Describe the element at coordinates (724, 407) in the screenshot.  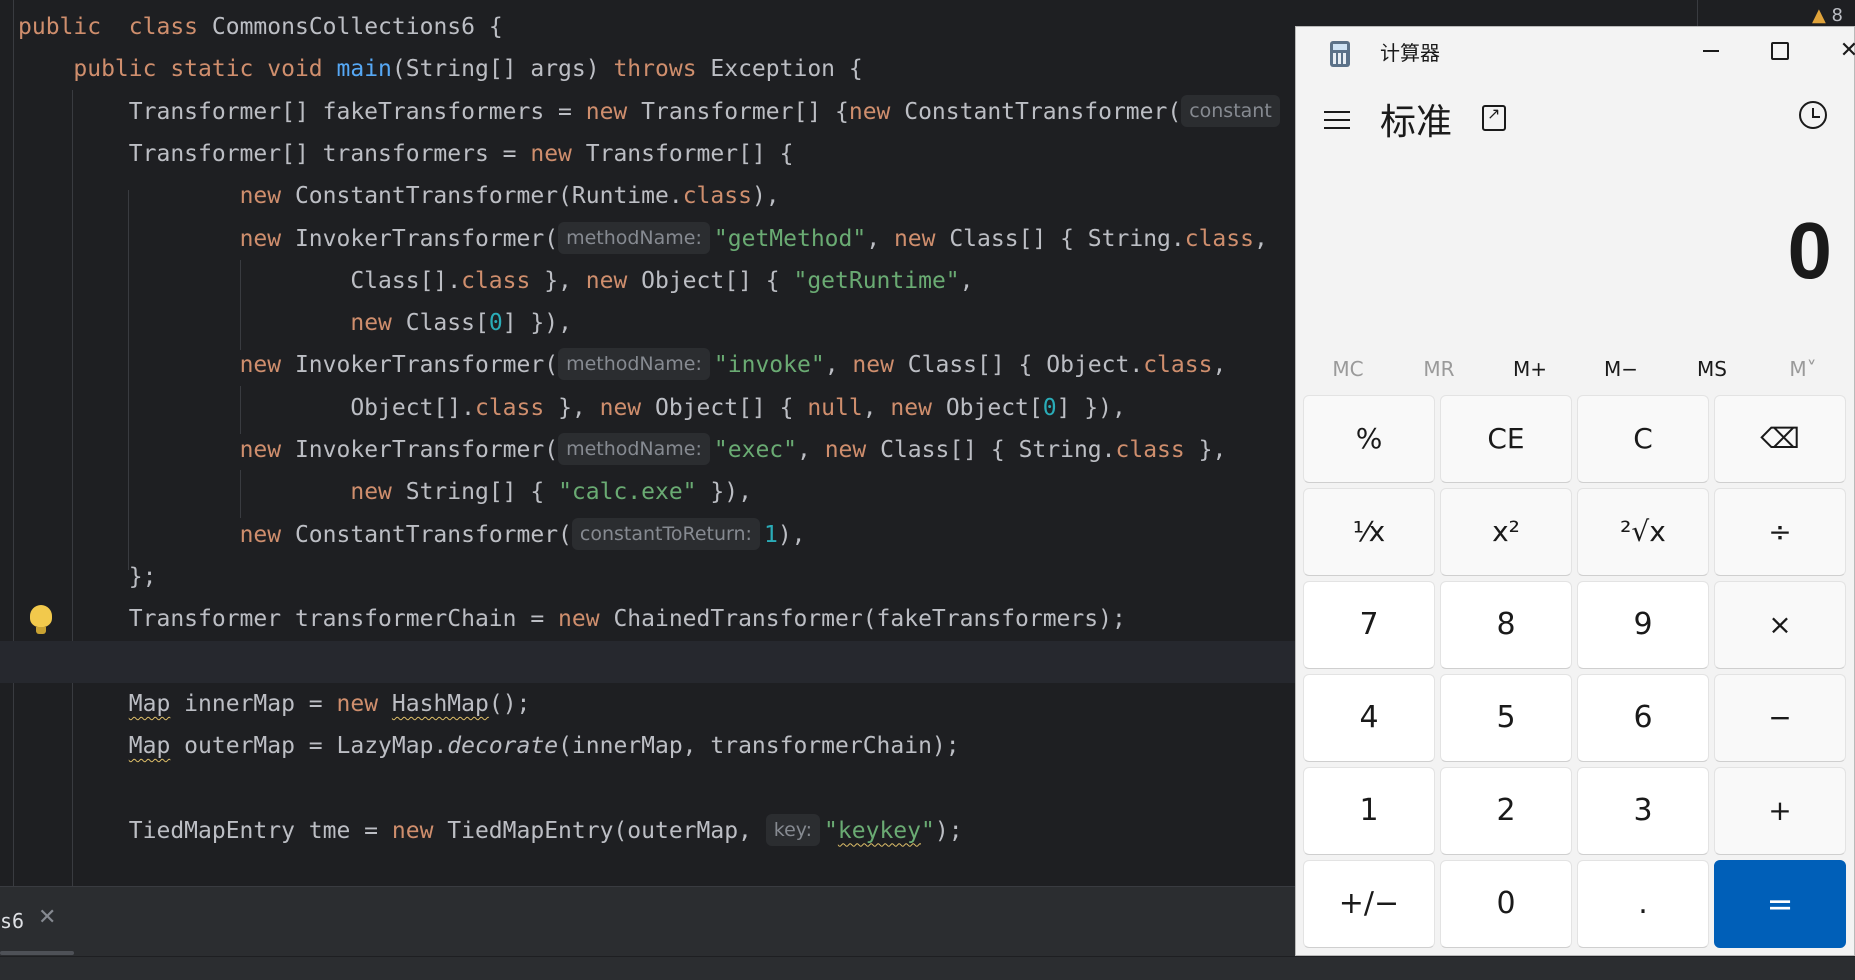
I see `code-token: Object[] {` at that location.